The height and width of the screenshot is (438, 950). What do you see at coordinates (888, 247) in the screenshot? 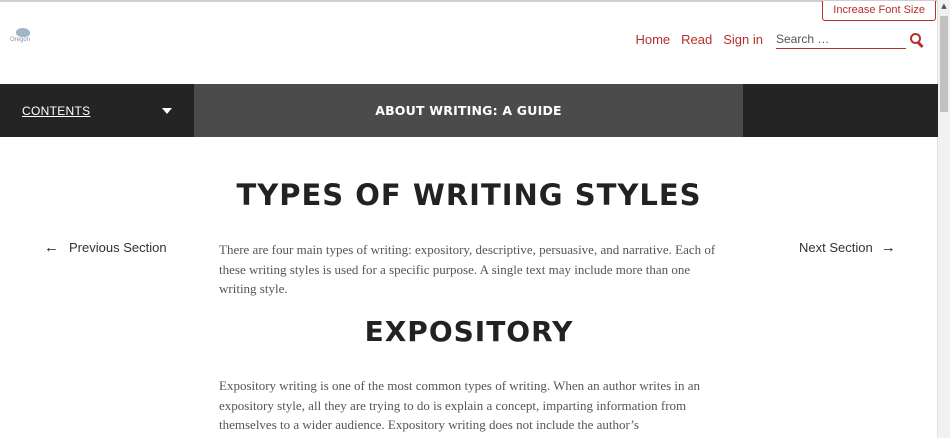
I see `arrow-right-icon: →` at bounding box center [888, 247].